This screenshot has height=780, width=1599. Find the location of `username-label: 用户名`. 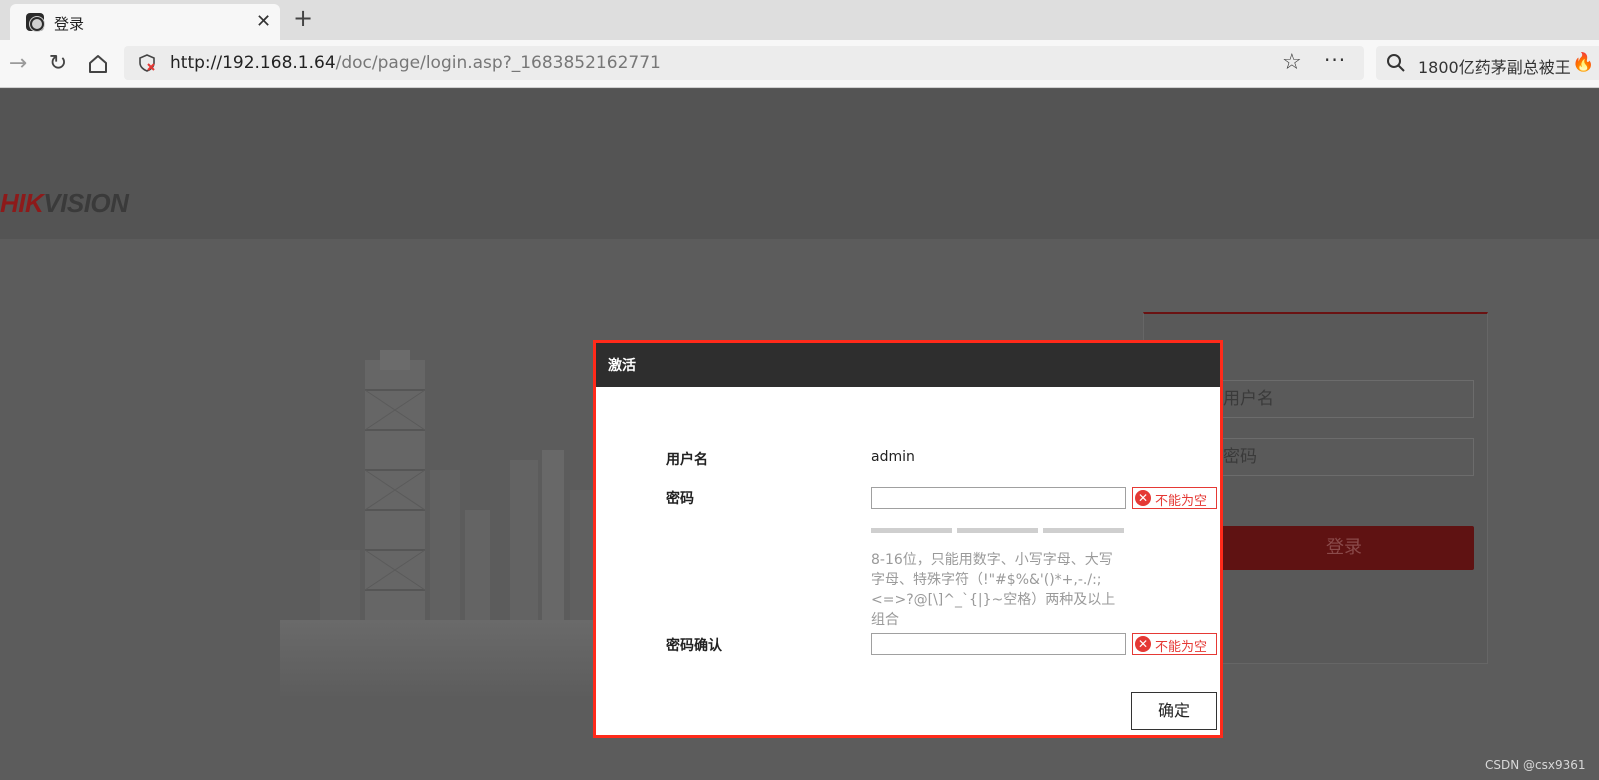

username-label: 用户名 is located at coordinates (687, 460).